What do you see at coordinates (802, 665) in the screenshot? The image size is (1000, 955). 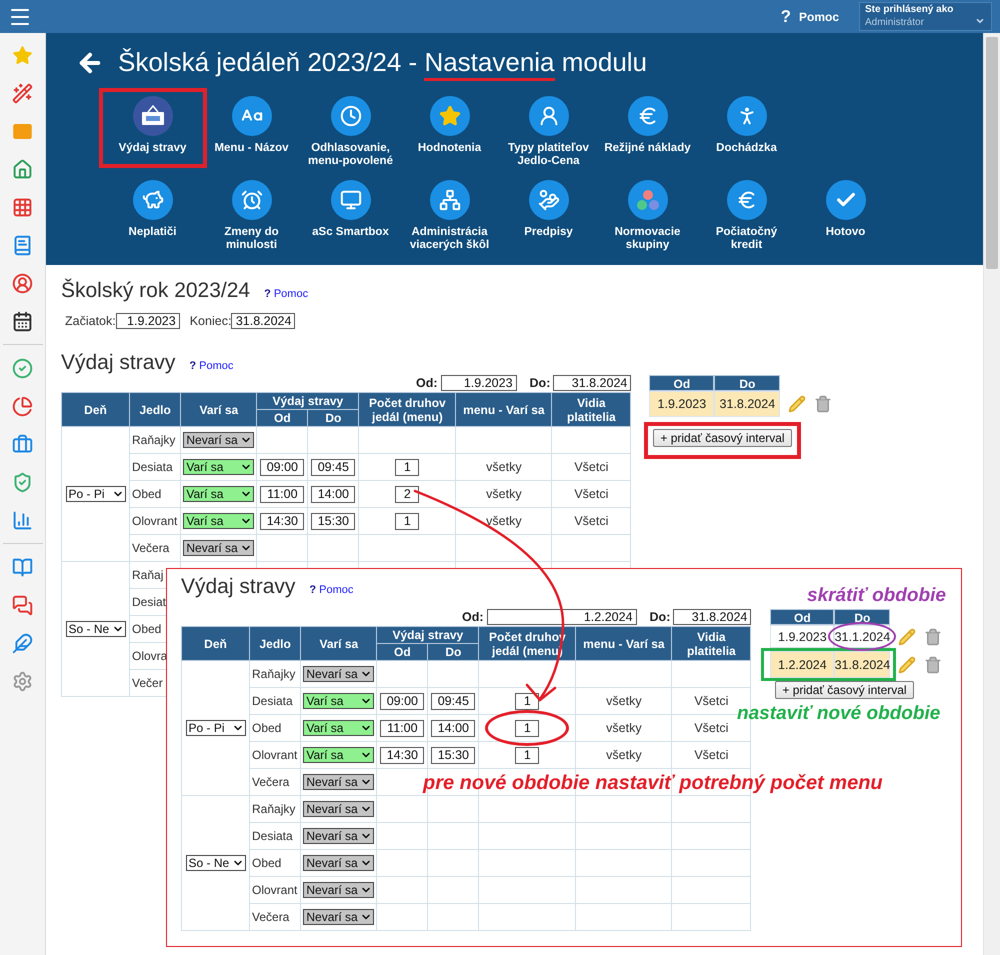 I see `date-text: 1.2.2024` at bounding box center [802, 665].